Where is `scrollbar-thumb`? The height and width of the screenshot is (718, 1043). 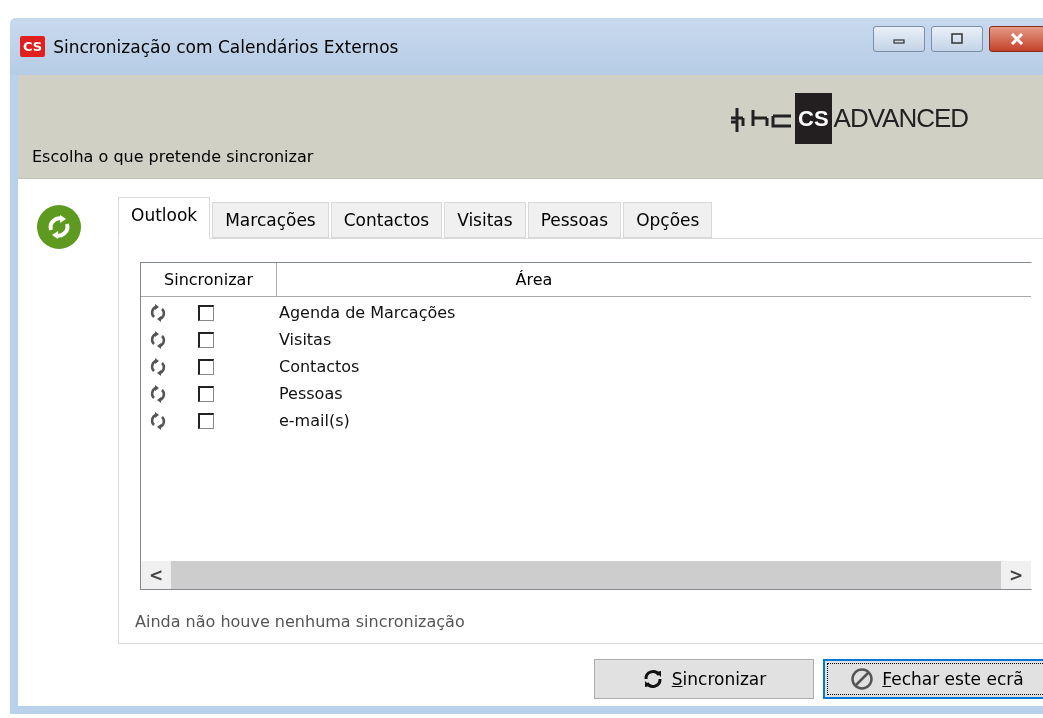 scrollbar-thumb is located at coordinates (586, 575).